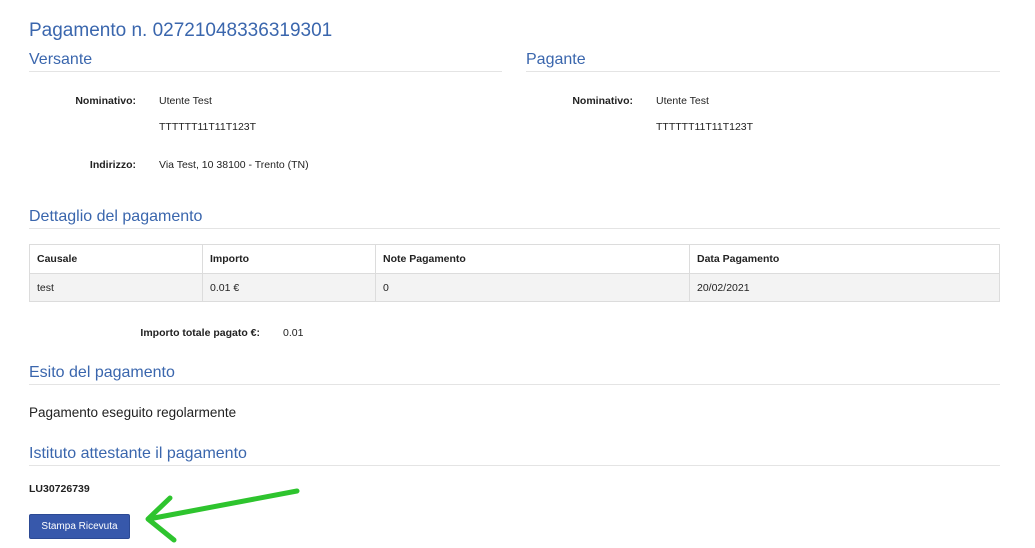 This screenshot has height=548, width=1035. What do you see at coordinates (133, 412) in the screenshot?
I see `esito-text: Pagamento eseguito regolarmente` at bounding box center [133, 412].